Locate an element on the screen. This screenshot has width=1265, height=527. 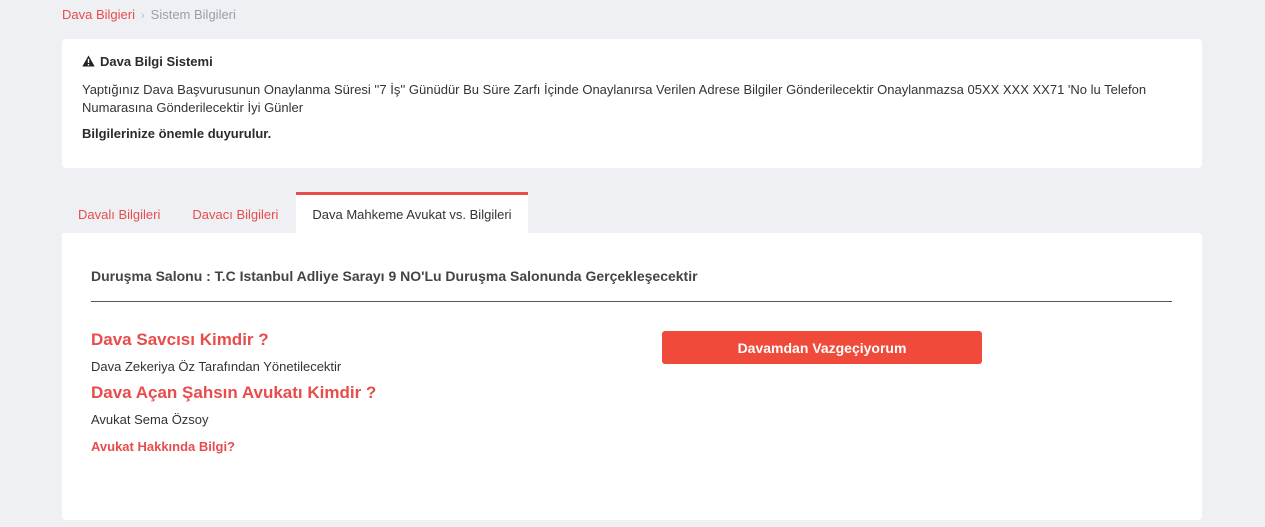
tab-defendant-info: Davalı Bilgileri is located at coordinates (119, 212).